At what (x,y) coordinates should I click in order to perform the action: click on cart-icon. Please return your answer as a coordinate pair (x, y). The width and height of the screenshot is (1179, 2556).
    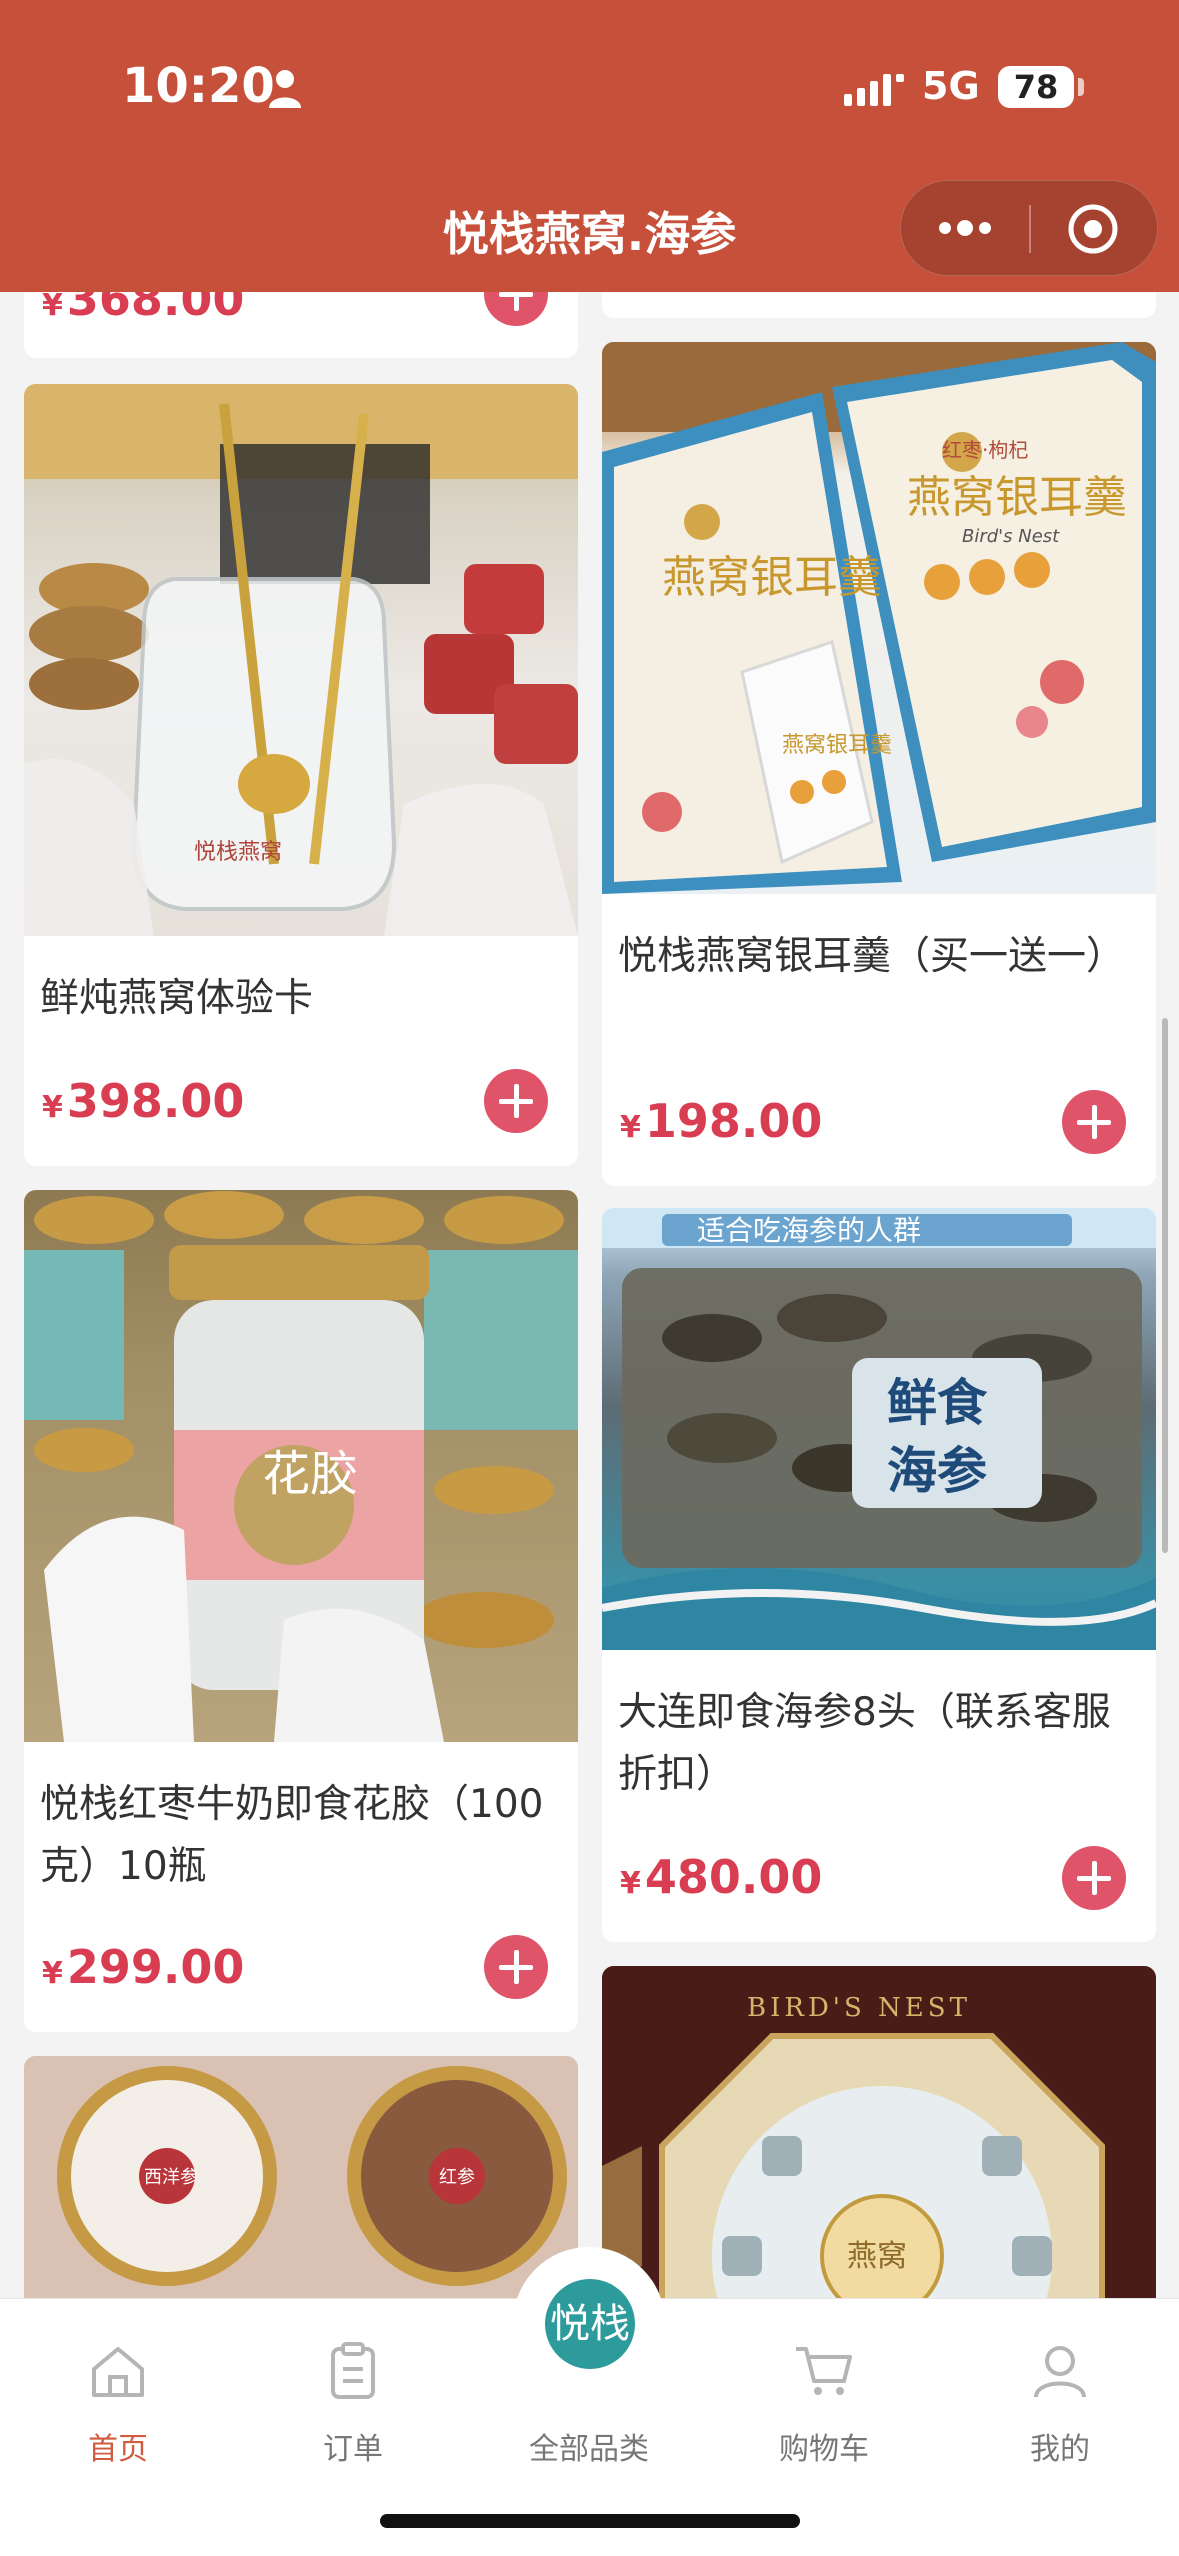
    Looking at the image, I should click on (824, 2371).